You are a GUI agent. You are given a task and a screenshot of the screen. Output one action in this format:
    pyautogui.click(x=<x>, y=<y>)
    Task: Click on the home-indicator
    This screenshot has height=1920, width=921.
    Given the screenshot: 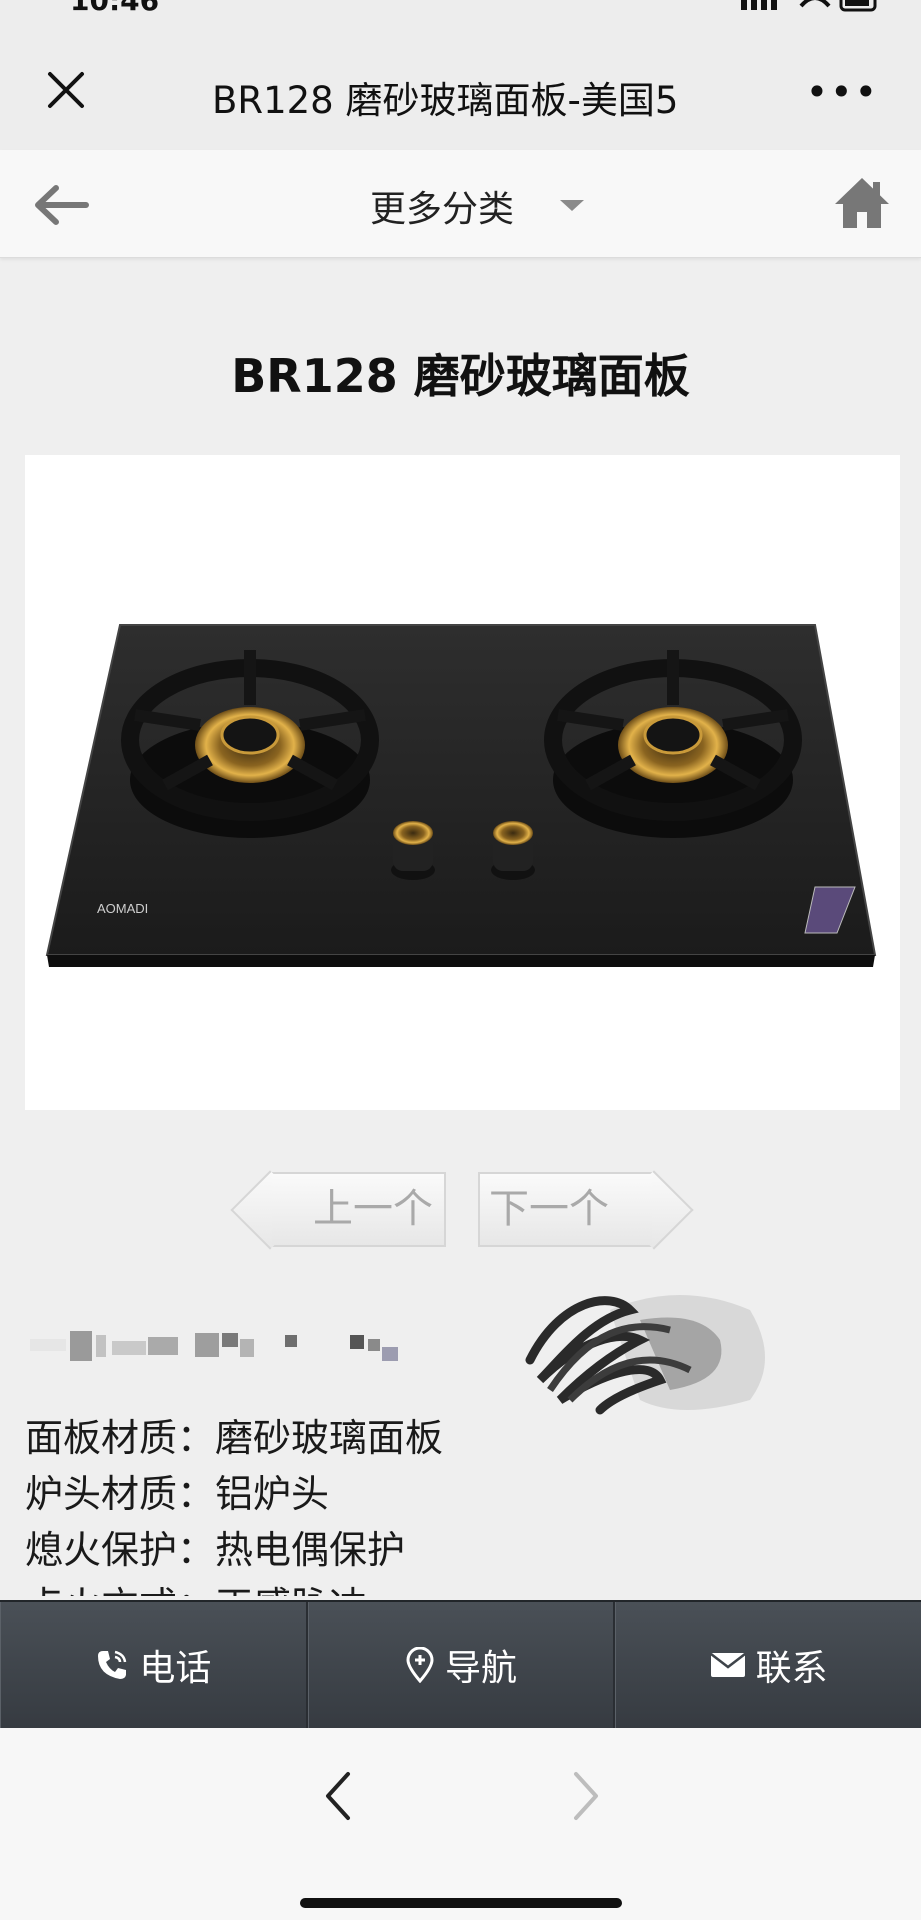 What is the action you would take?
    pyautogui.click(x=461, y=1903)
    